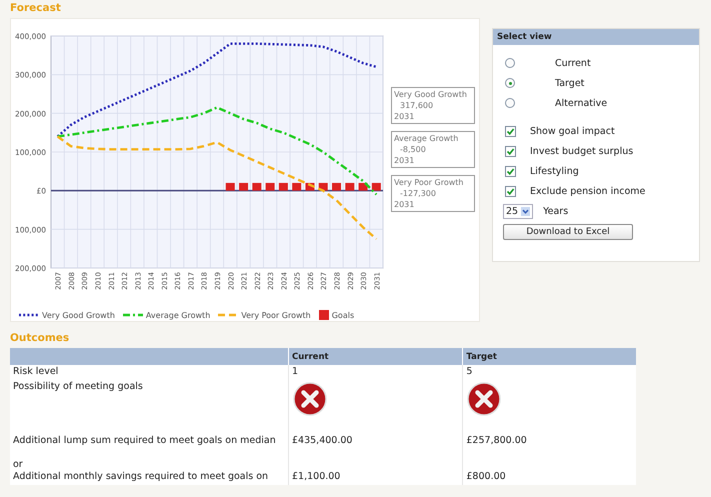 This screenshot has width=711, height=497. I want to click on column-header: Current, so click(375, 356).